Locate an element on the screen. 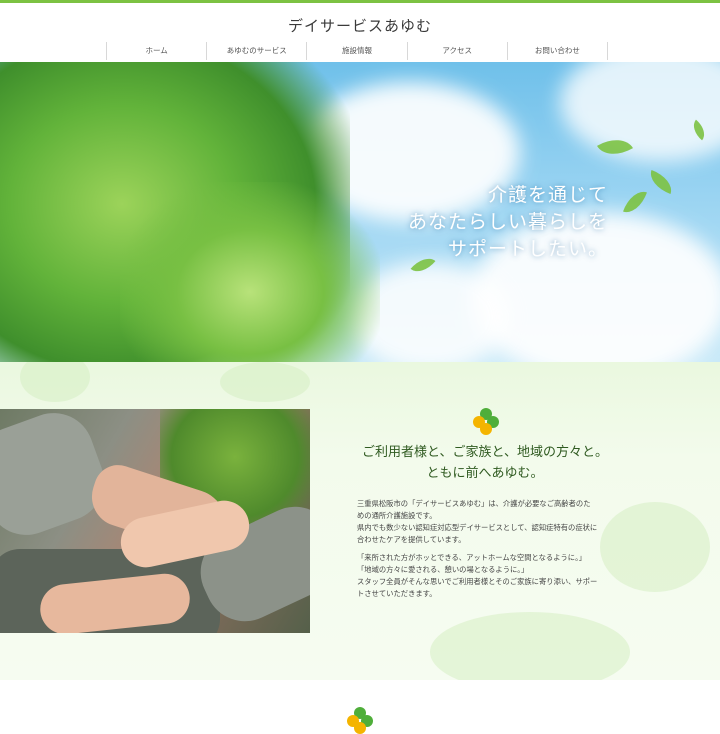 Image resolution: width=720 pixels, height=734 pixels. hero-tree-foliage is located at coordinates (250, 272).